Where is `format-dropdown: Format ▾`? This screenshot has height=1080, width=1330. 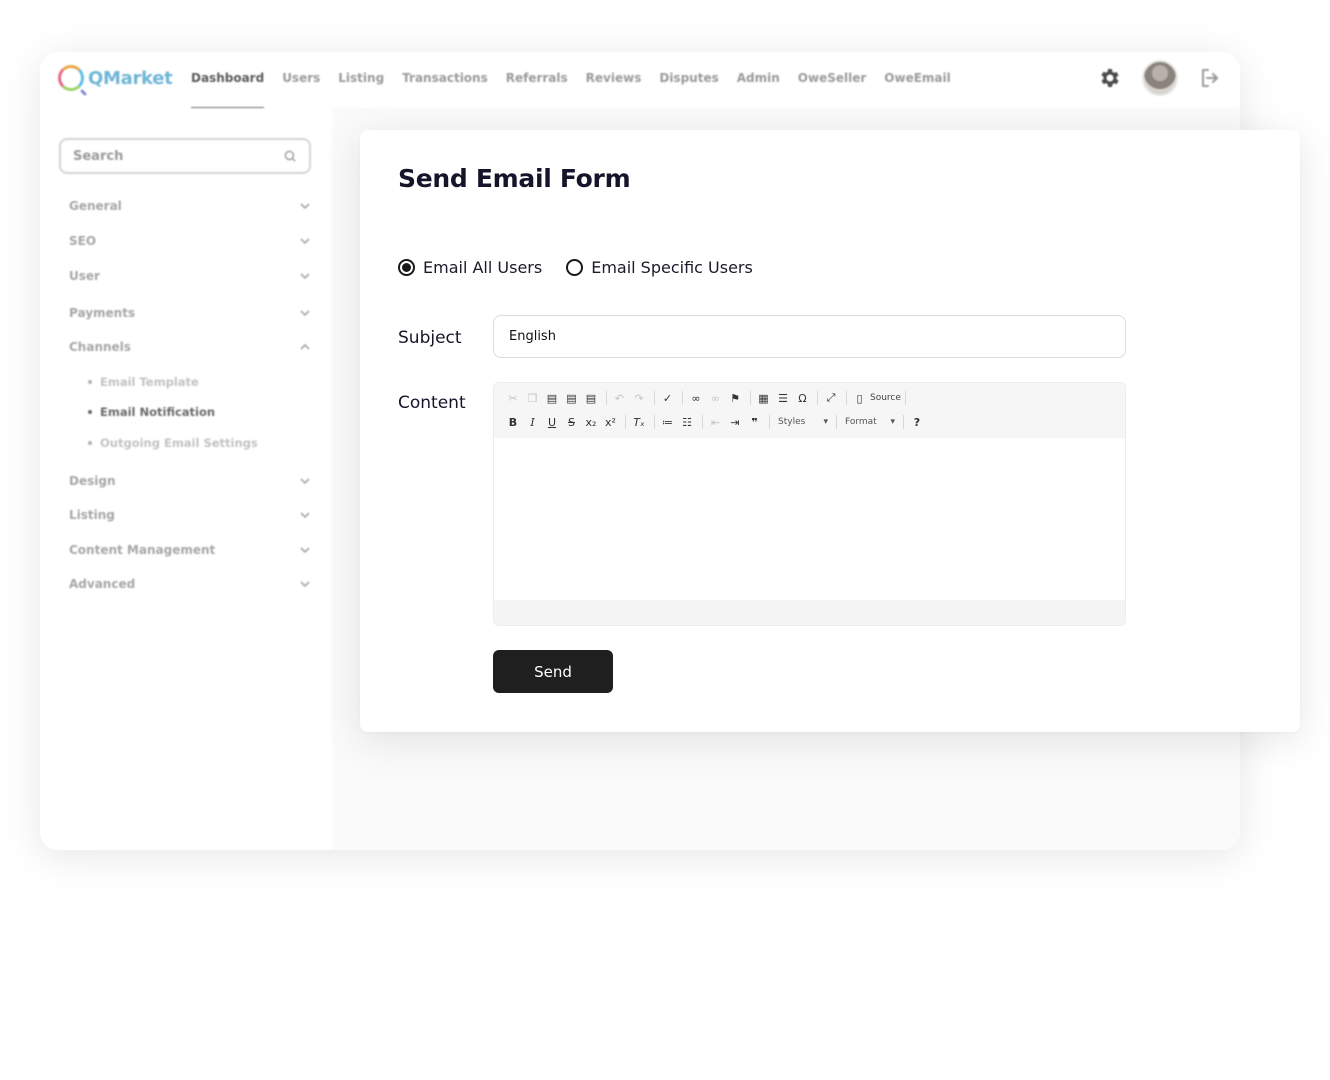
format-dropdown: Format ▾ is located at coordinates (870, 422).